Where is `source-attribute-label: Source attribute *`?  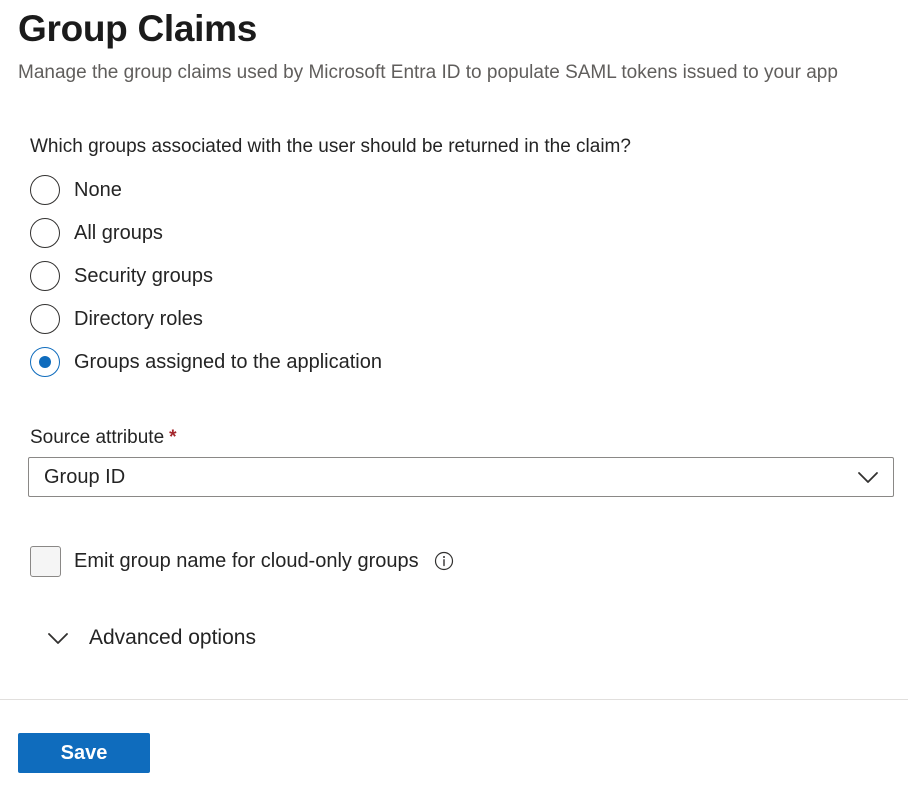
source-attribute-label: Source attribute * is located at coordinates (103, 438).